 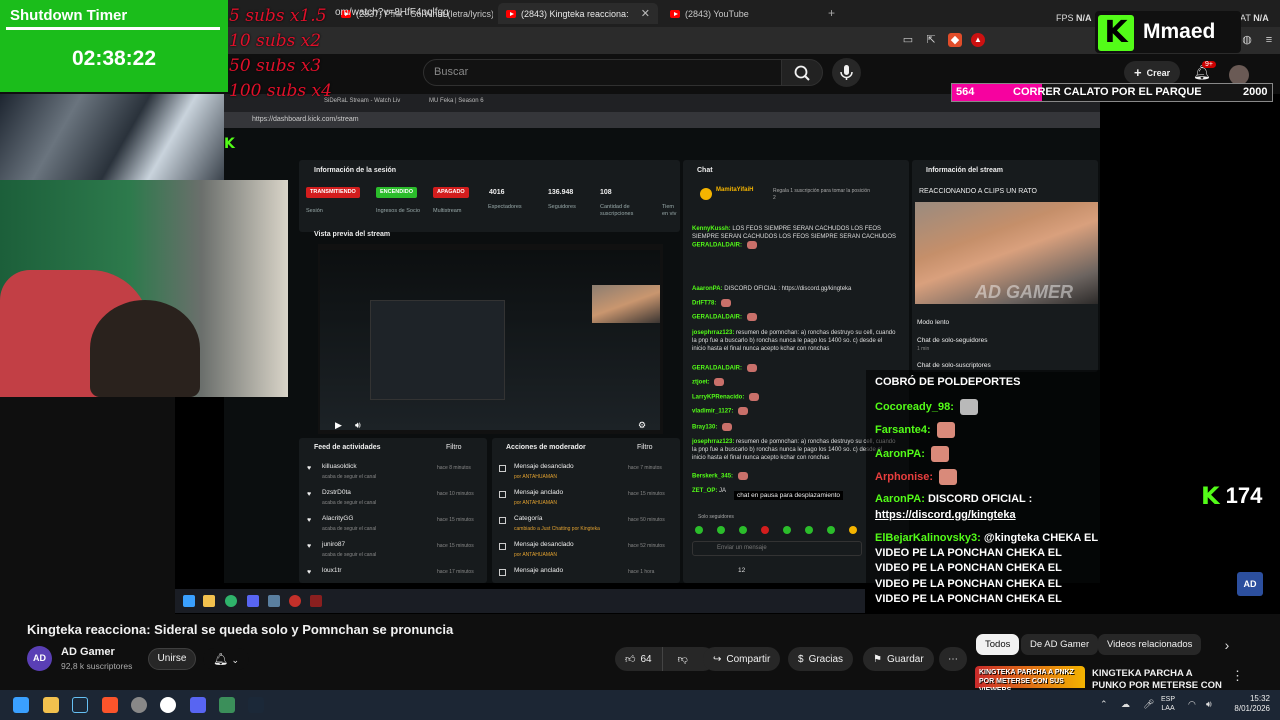 What do you see at coordinates (437, 350) in the screenshot?
I see `preview-nested-window` at bounding box center [437, 350].